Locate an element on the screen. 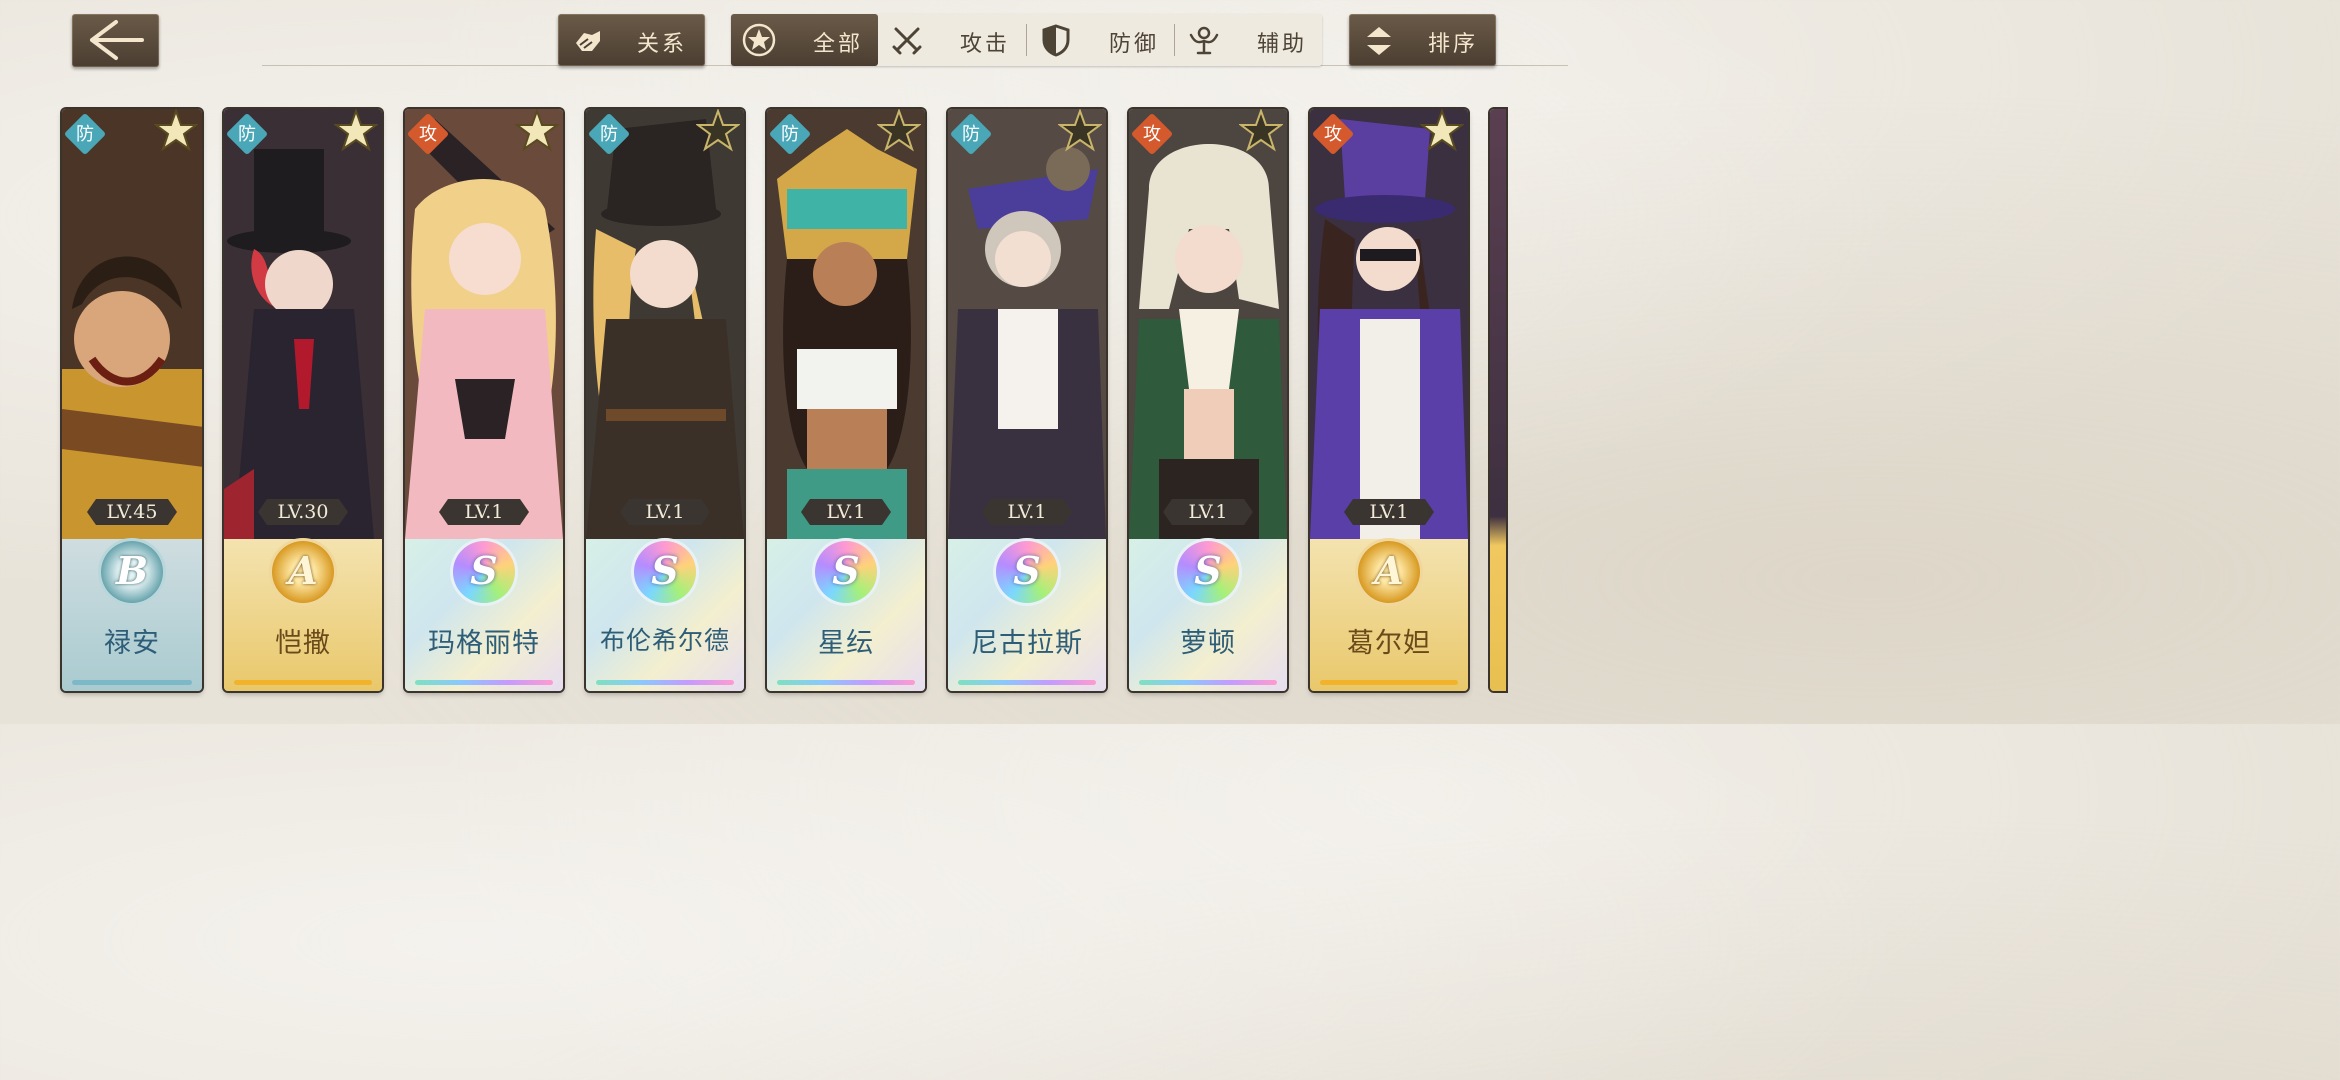 The width and height of the screenshot is (2340, 1080). character-card: 防 LV.1 S 布伦希尔德 is located at coordinates (665, 400).